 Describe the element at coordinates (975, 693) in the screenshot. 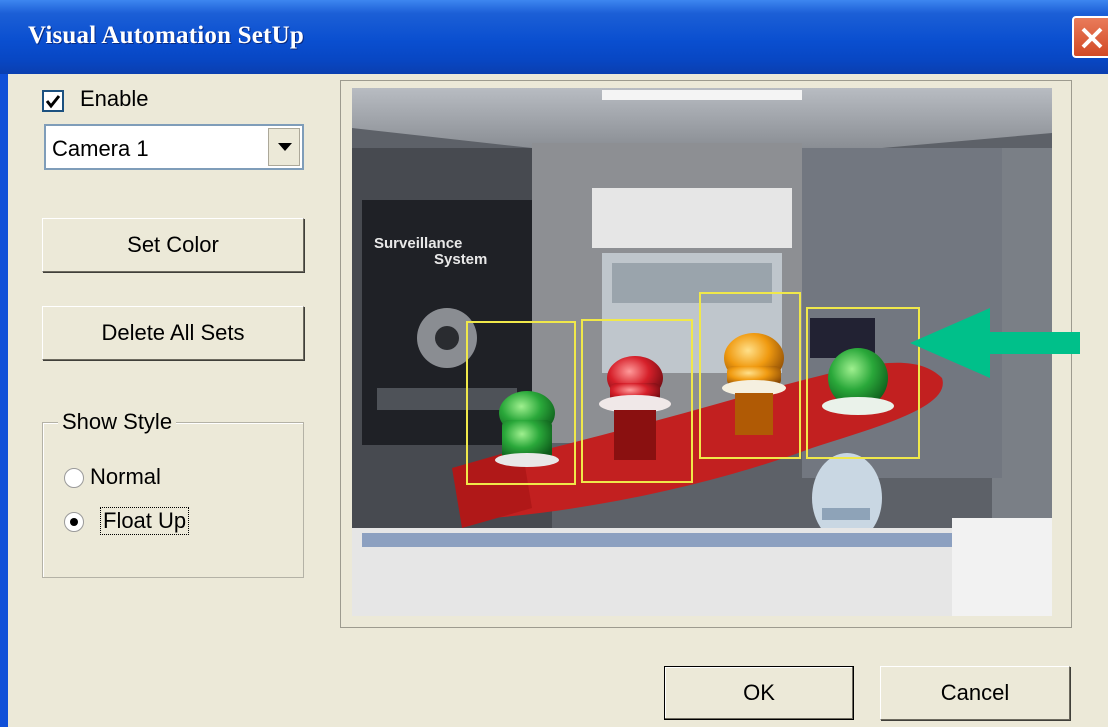

I see `cancel-button: Cancel` at that location.